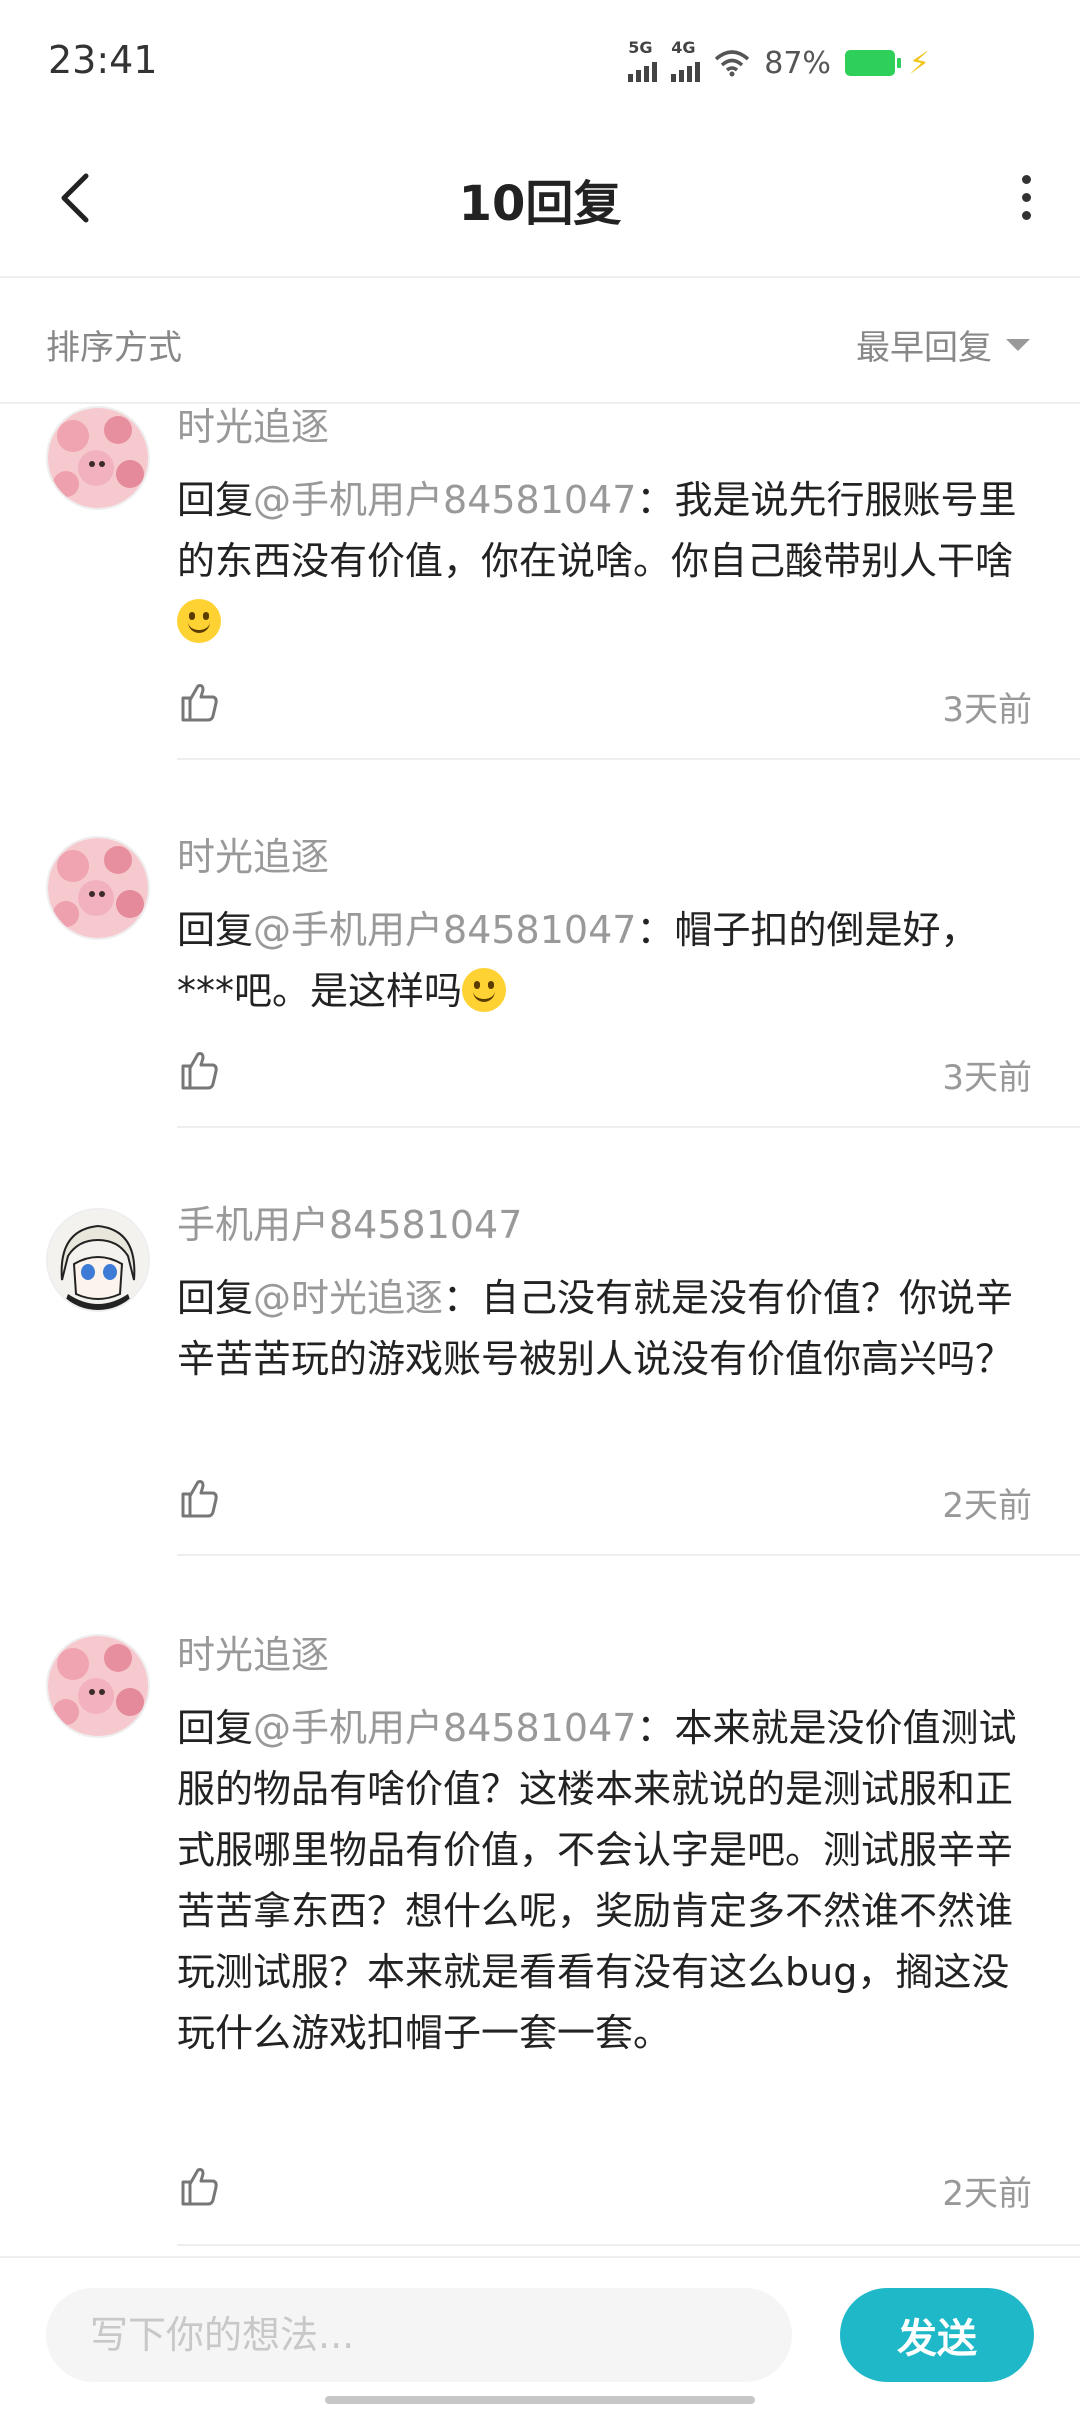  What do you see at coordinates (643, 60) in the screenshot?
I see `signal-5g-icon: 5G` at bounding box center [643, 60].